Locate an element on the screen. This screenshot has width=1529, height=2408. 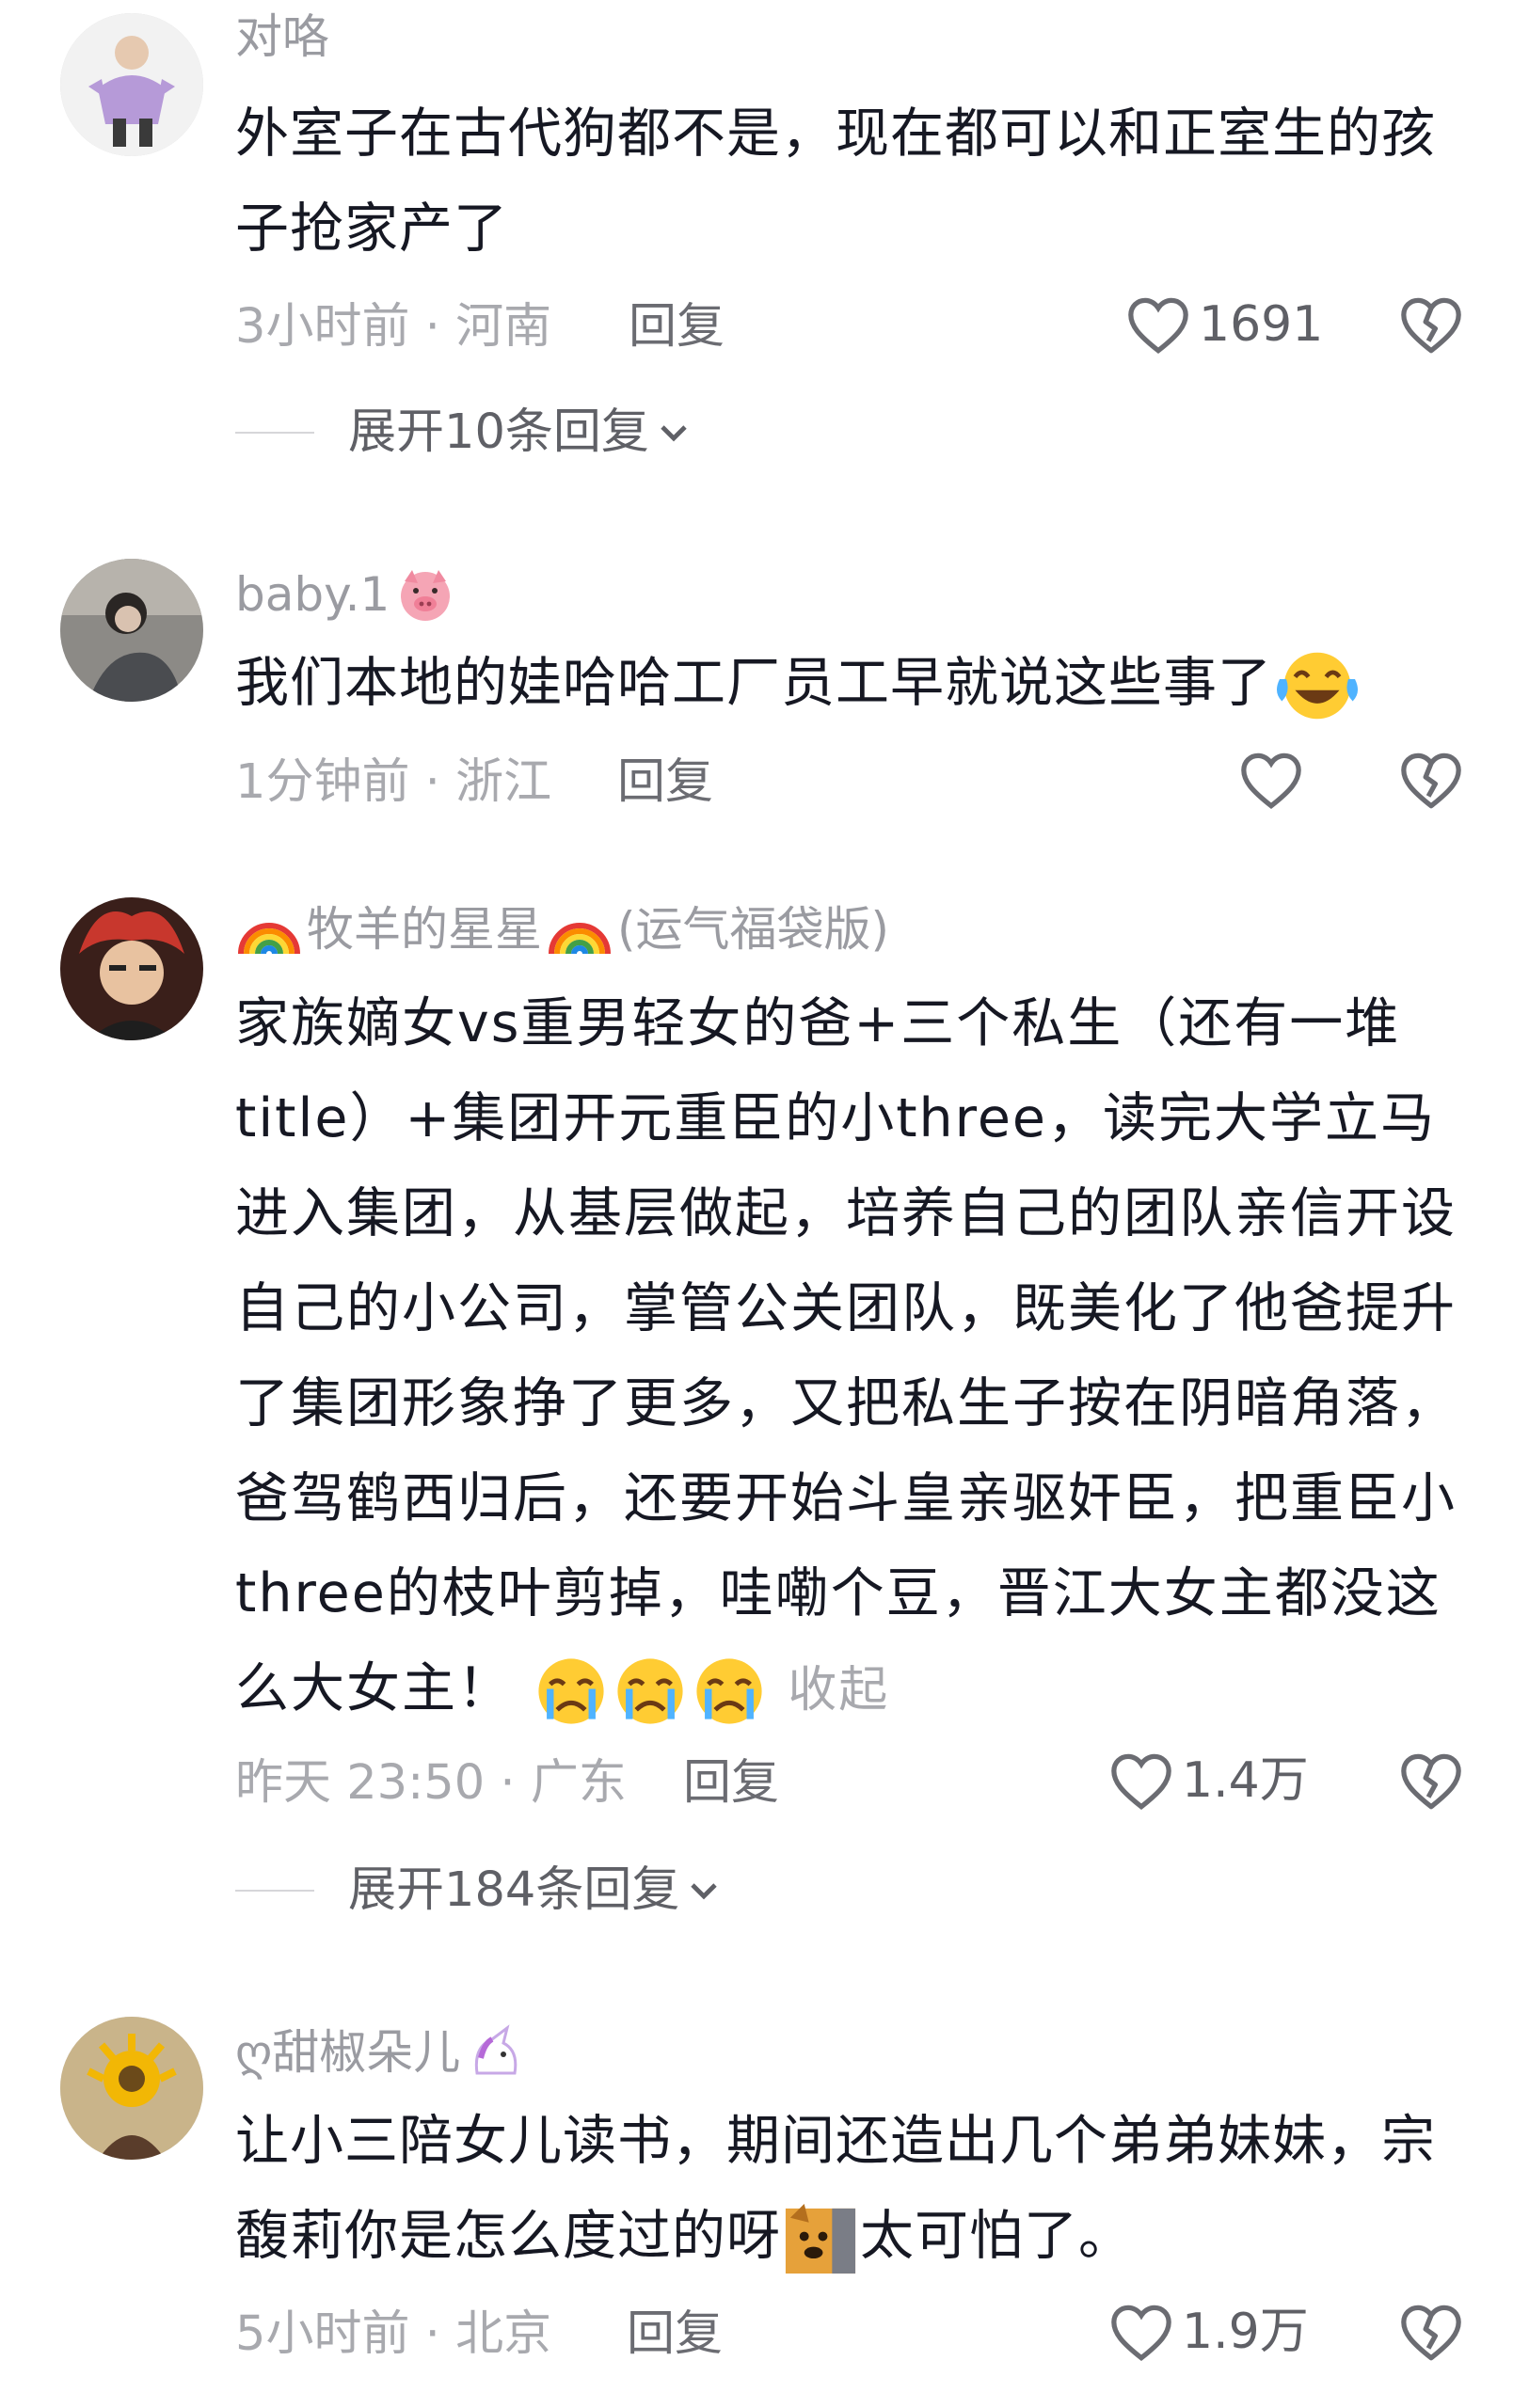
like-button: 1691 is located at coordinates (1224, 324).